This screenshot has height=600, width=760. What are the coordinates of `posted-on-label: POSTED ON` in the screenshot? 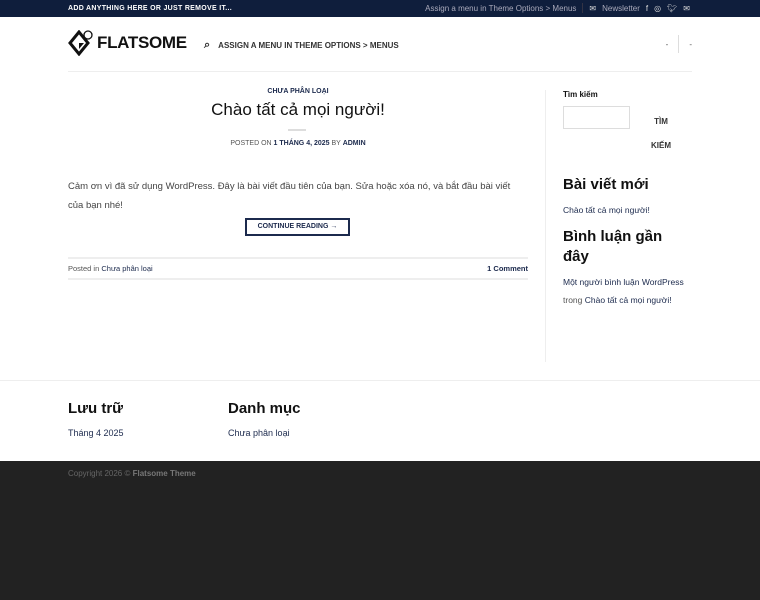 It's located at (251, 143).